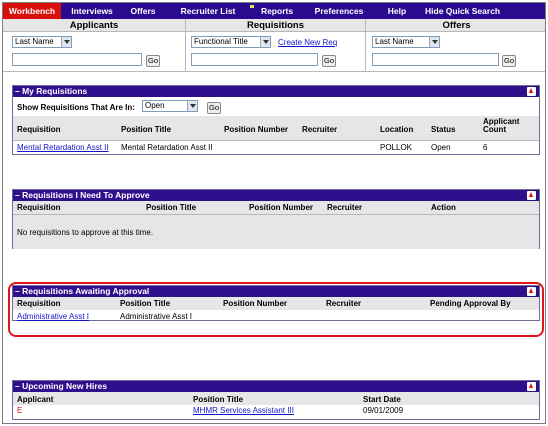  I want to click on col-count: Count, so click(495, 129).